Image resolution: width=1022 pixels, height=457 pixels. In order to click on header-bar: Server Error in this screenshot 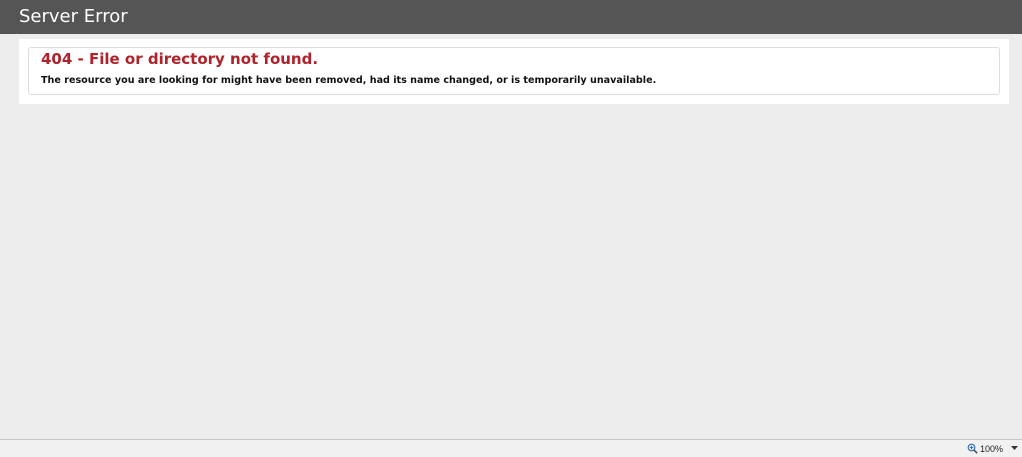, I will do `click(511, 17)`.